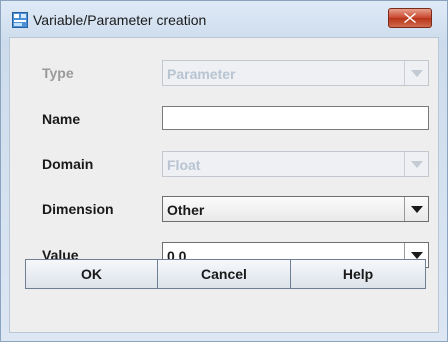 The height and width of the screenshot is (342, 448). Describe the element at coordinates (184, 165) in the screenshot. I see `domain-select-value: Float` at that location.